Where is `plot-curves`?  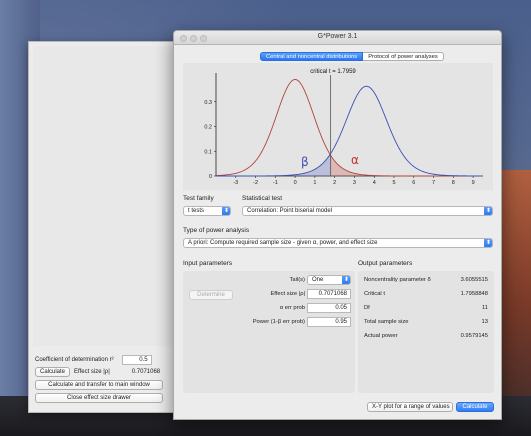 plot-curves is located at coordinates (349, 126).